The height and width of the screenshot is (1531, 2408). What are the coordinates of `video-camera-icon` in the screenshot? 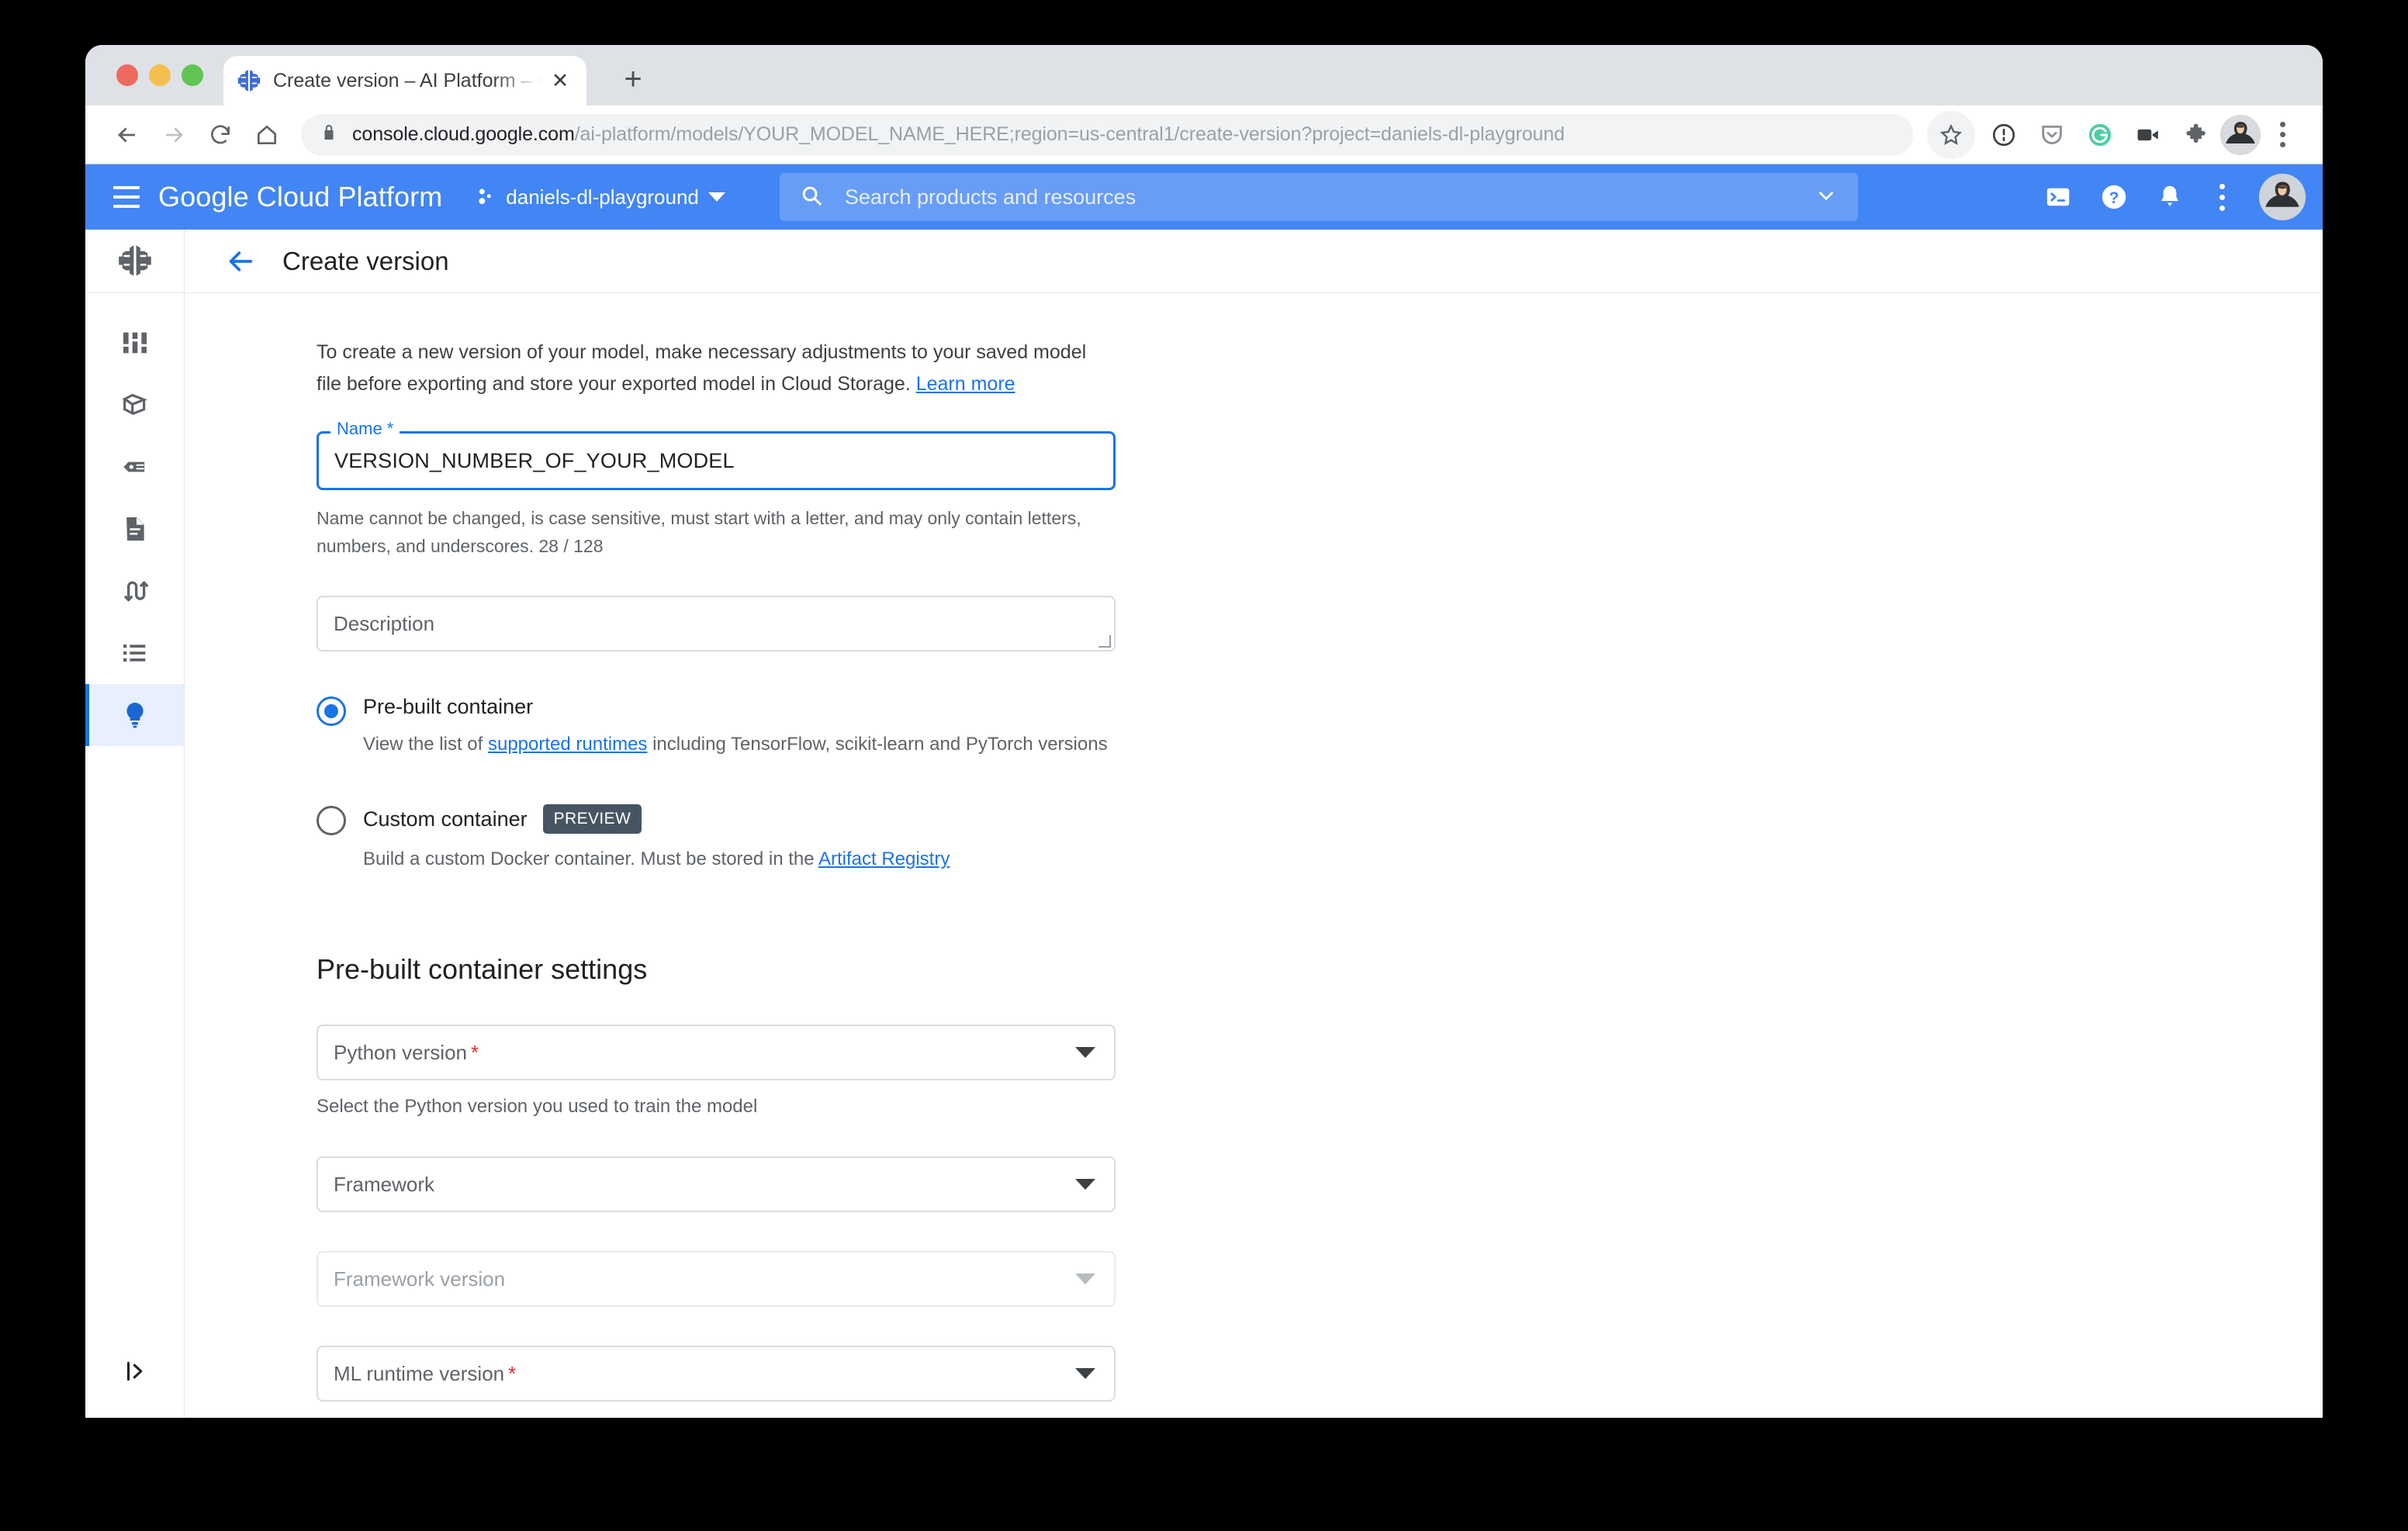 It's located at (2148, 135).